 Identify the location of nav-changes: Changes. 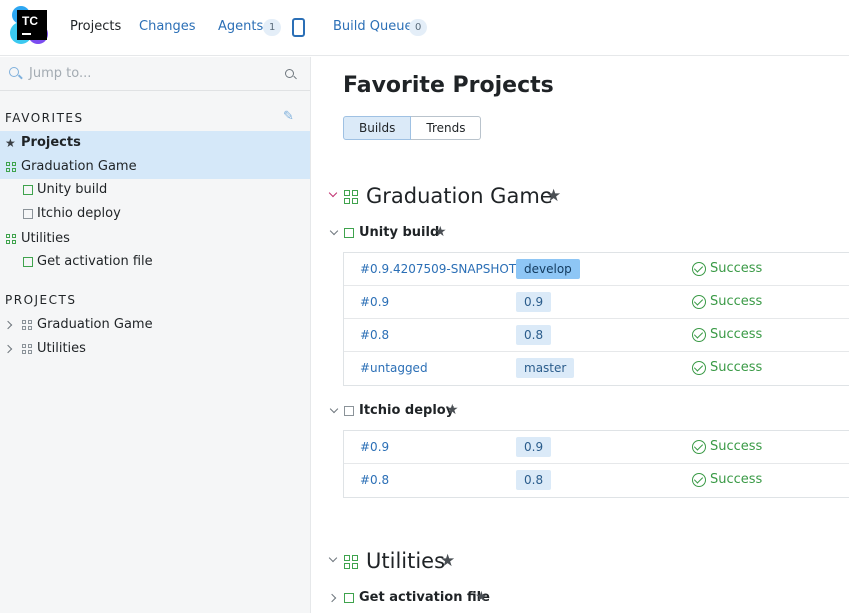
(167, 28).